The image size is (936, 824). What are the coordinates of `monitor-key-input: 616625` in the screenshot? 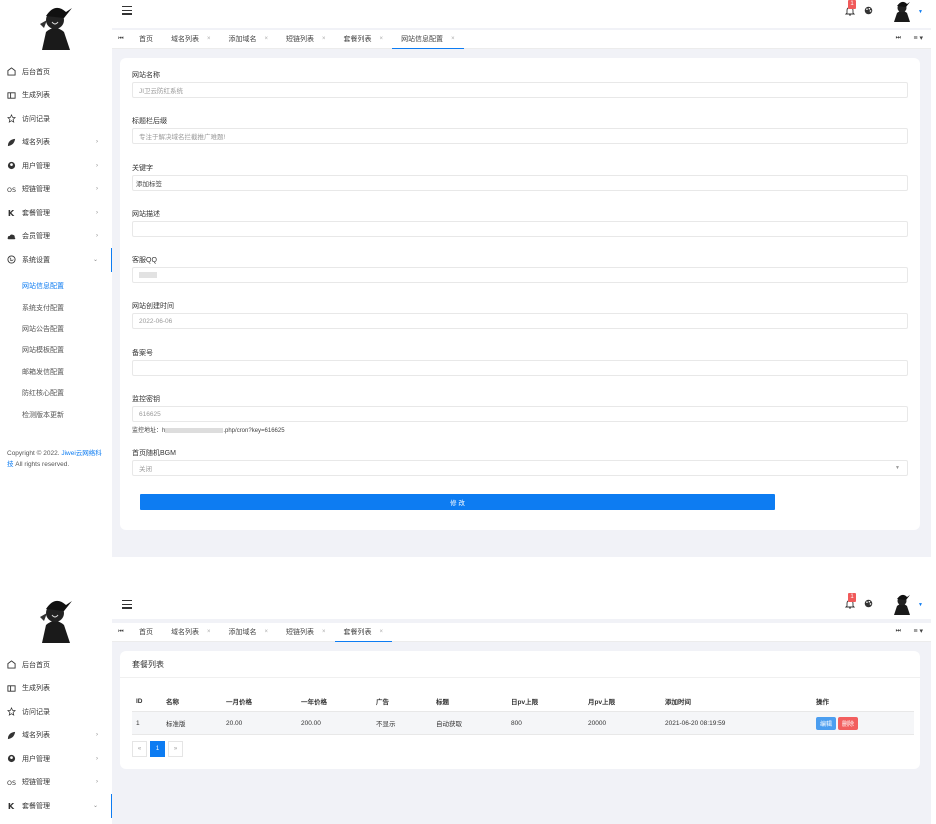 It's located at (520, 414).